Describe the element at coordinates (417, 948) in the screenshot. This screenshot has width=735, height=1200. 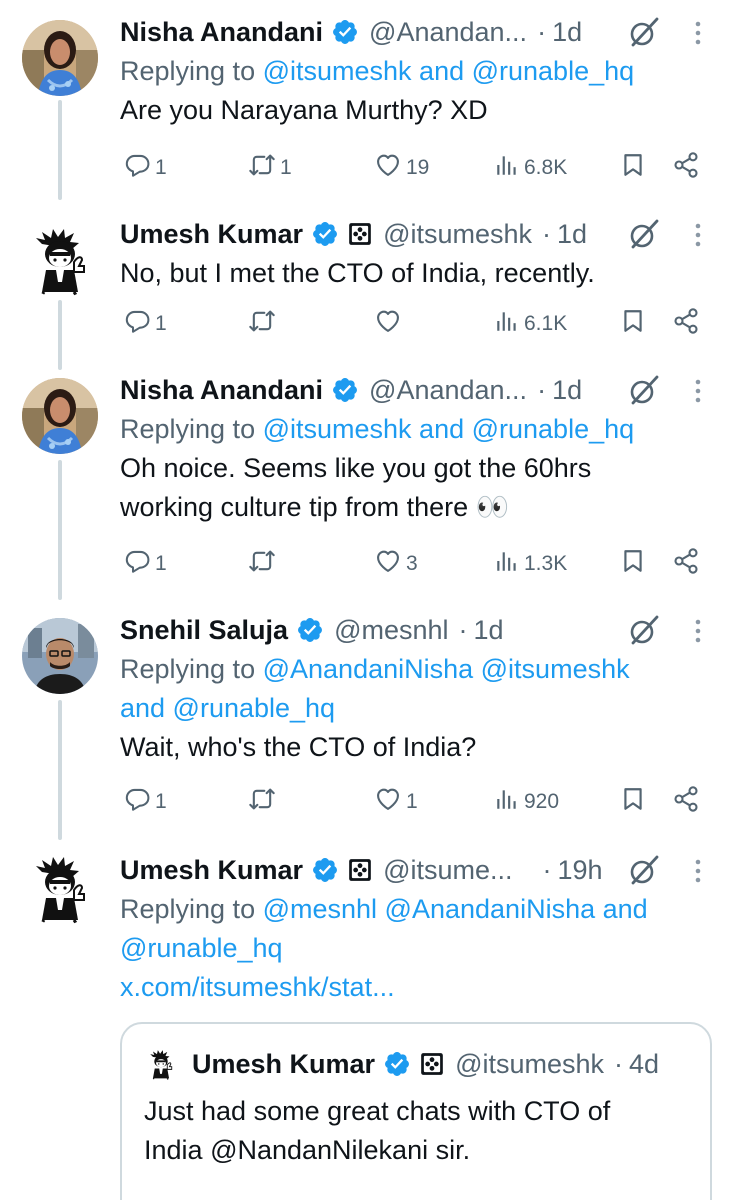
I see `reply-mentions: @runable_hq` at that location.